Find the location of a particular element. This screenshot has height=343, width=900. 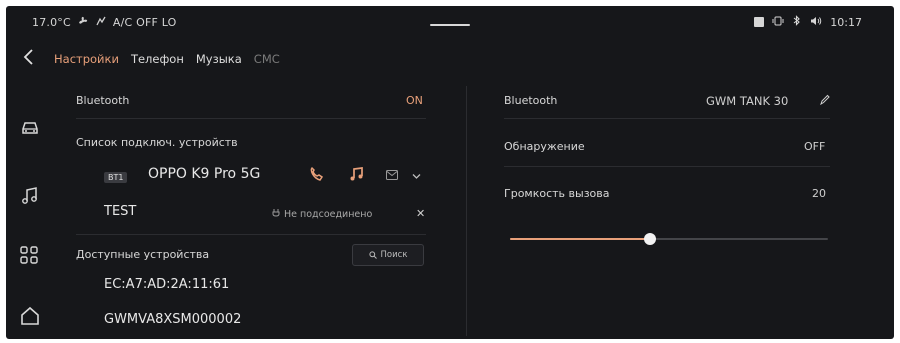

temperature-text: 17.0°C is located at coordinates (51, 22).